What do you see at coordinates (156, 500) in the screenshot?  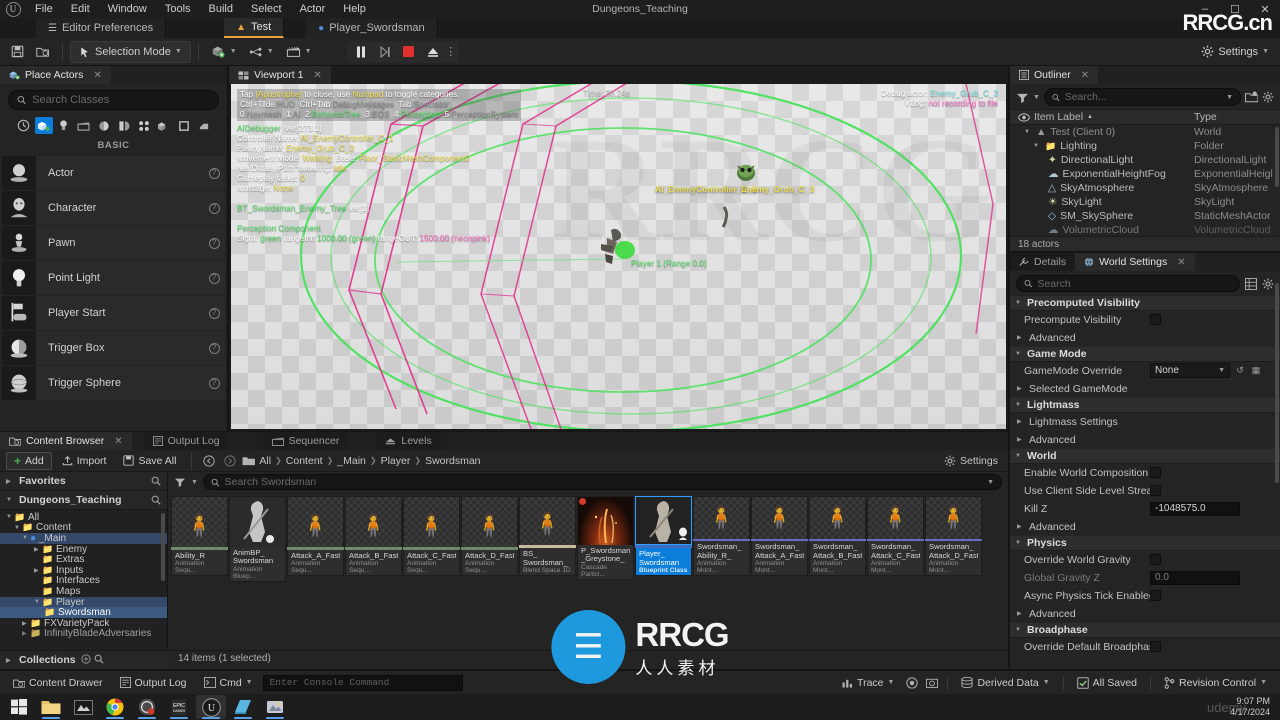 I see `search-icon` at bounding box center [156, 500].